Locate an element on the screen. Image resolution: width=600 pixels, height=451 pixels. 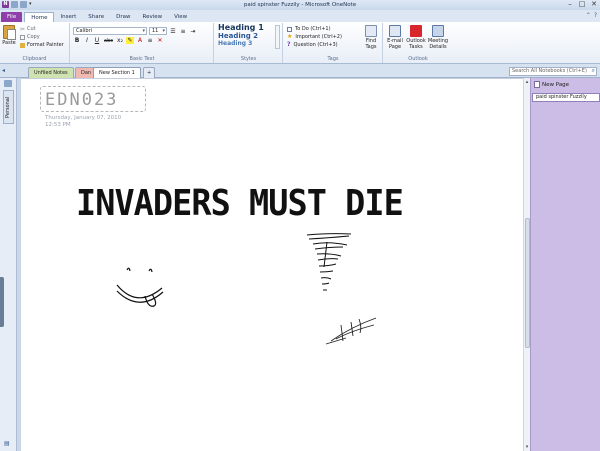
find-tags-button: Find Tags is located at coordinates (371, 37).